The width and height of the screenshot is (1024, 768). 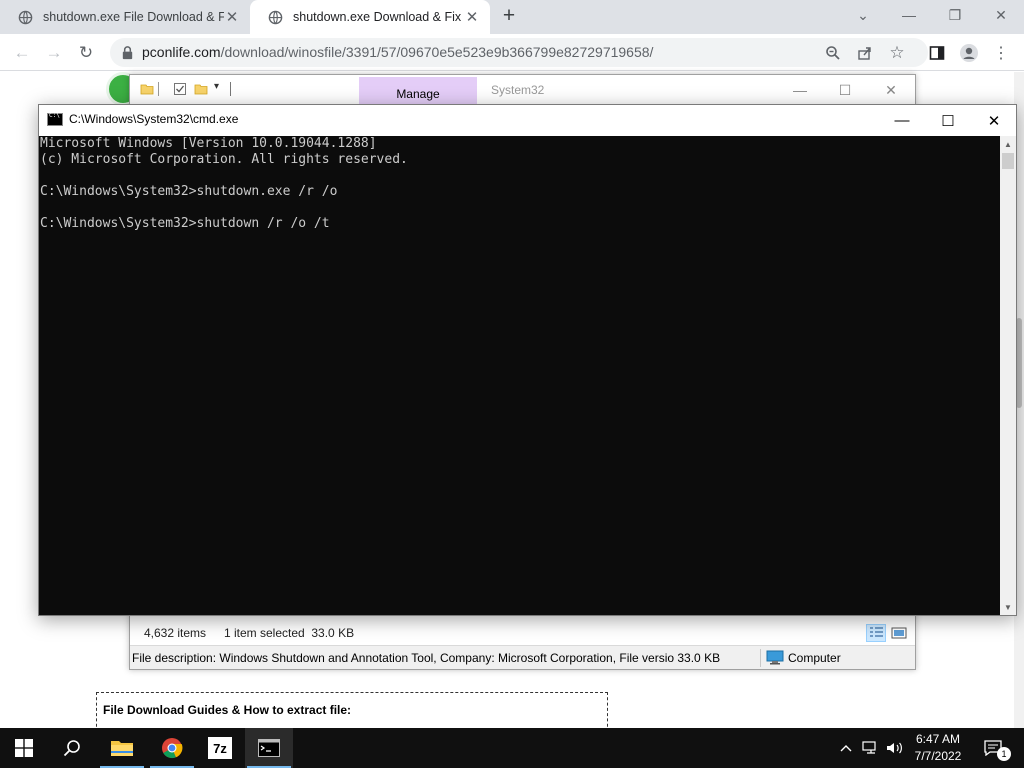 I want to click on start-button, so click(x=24, y=748).